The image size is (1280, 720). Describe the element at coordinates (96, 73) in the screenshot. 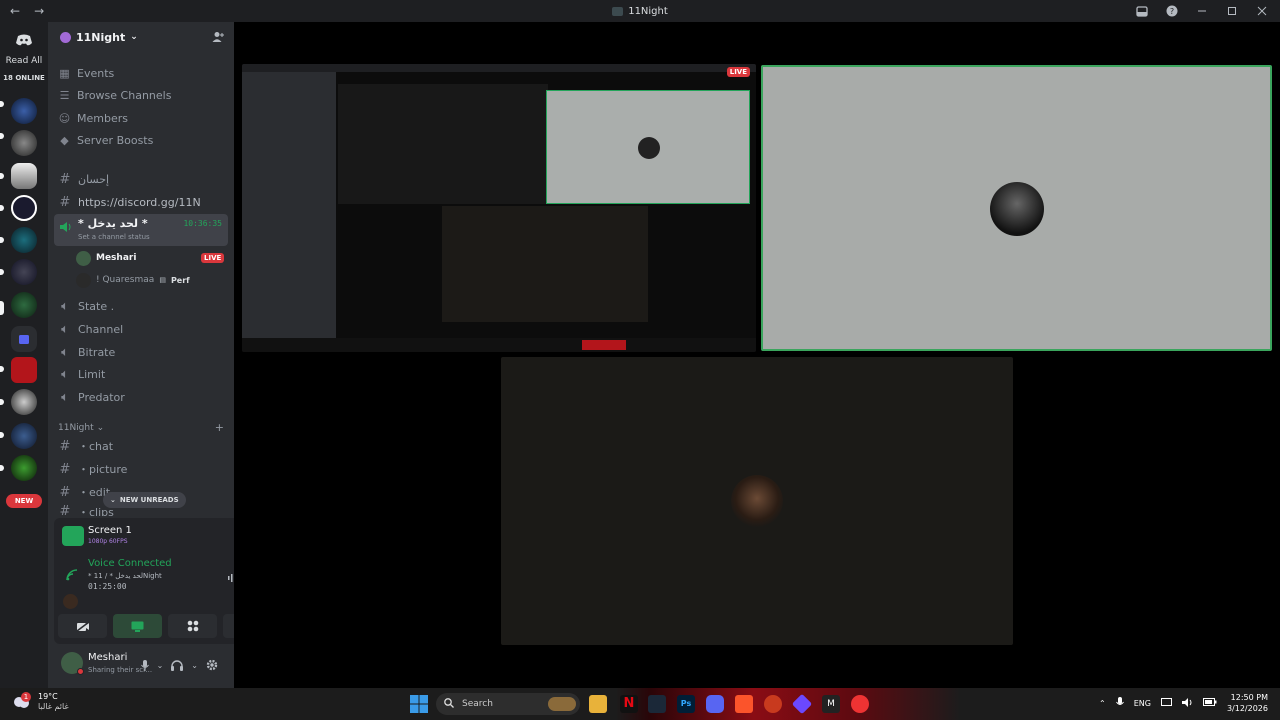

I see `nav-label: Events` at that location.